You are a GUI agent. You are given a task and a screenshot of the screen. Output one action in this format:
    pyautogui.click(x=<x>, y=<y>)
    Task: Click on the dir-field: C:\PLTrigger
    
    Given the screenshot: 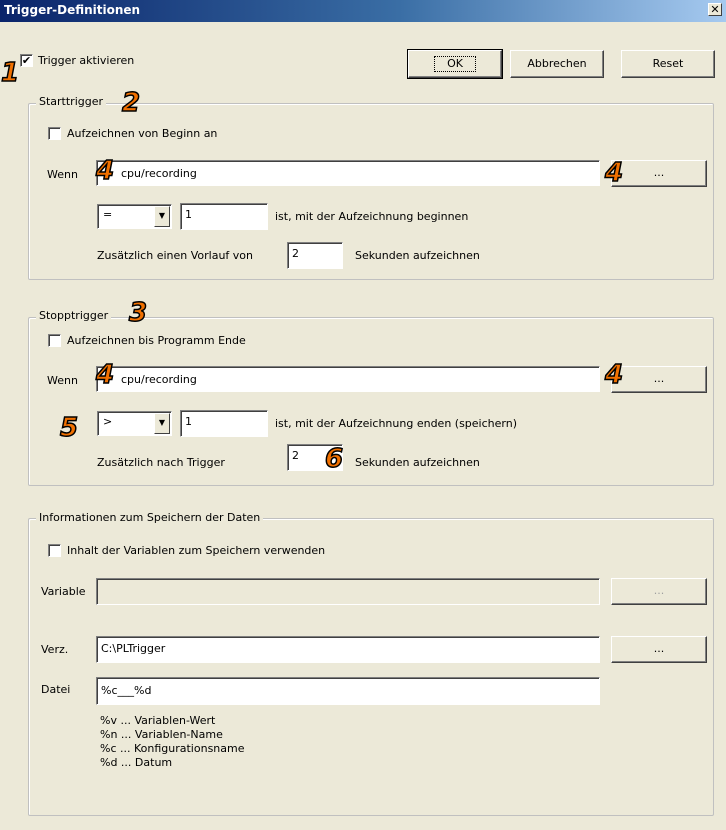 What is the action you would take?
    pyautogui.click(x=348, y=649)
    